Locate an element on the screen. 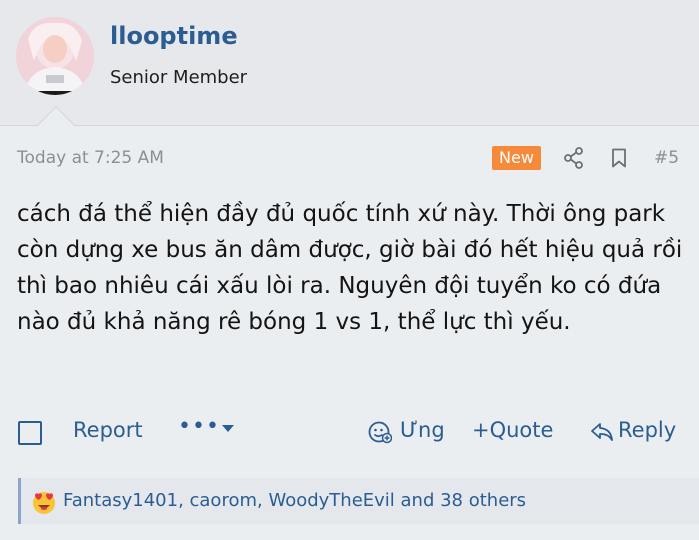 The height and width of the screenshot is (540, 699). post-date: Today at 7:25 AM is located at coordinates (90, 158).